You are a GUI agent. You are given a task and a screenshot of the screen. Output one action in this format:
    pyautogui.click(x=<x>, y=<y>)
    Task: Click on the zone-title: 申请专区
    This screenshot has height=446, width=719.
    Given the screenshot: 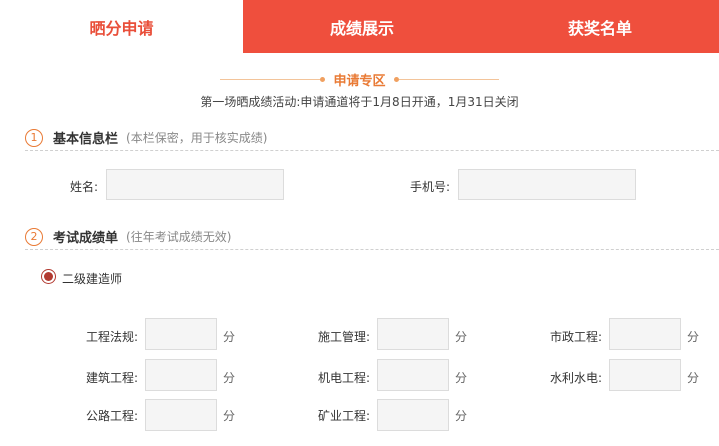 What is the action you would take?
    pyautogui.click(x=359, y=79)
    